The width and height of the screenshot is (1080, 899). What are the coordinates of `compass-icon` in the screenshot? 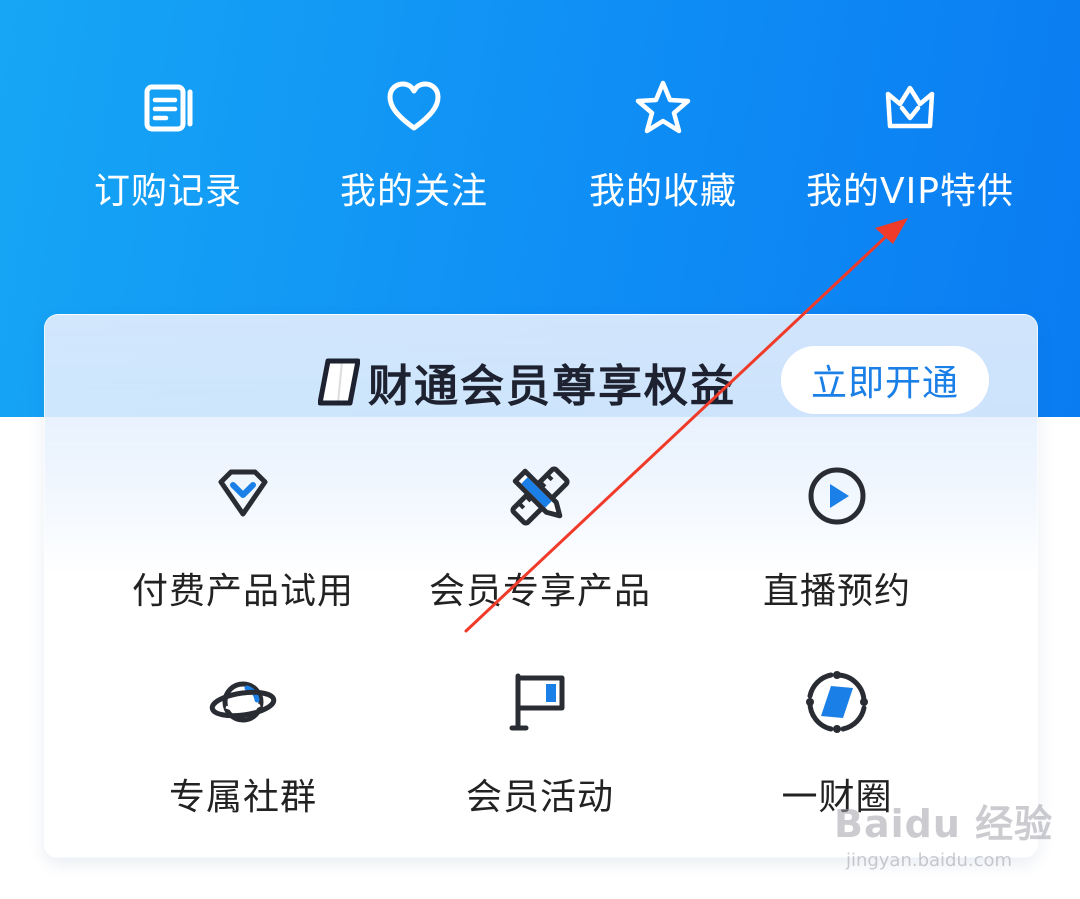 It's located at (837, 702).